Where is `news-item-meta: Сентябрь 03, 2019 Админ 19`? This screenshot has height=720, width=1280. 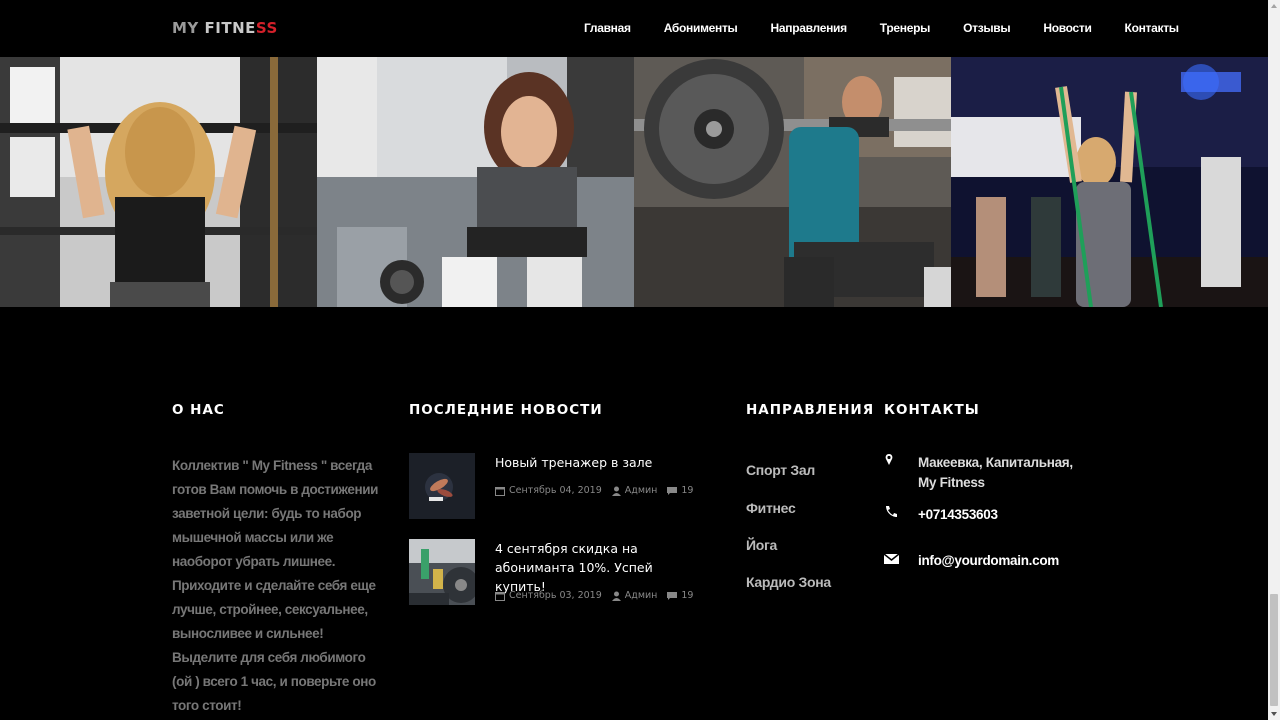 news-item-meta: Сентябрь 03, 2019 Админ 19 is located at coordinates (599, 595).